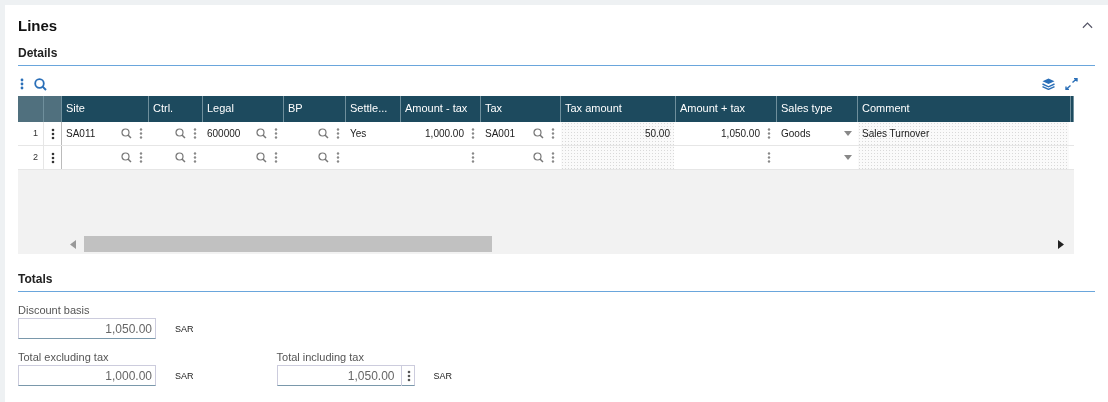 This screenshot has width=1108, height=402. What do you see at coordinates (1061, 244) in the screenshot?
I see `scroll-right-icon` at bounding box center [1061, 244].